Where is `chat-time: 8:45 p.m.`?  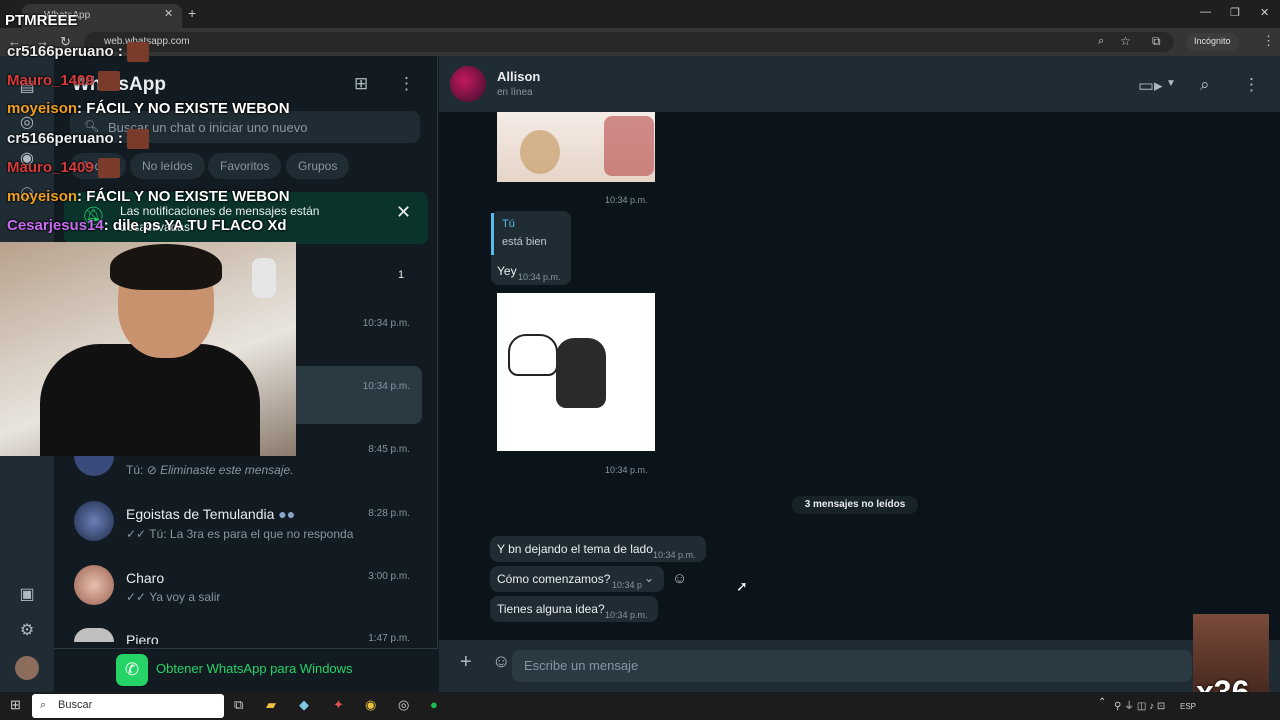
chat-time: 8:45 p.m. is located at coordinates (389, 449).